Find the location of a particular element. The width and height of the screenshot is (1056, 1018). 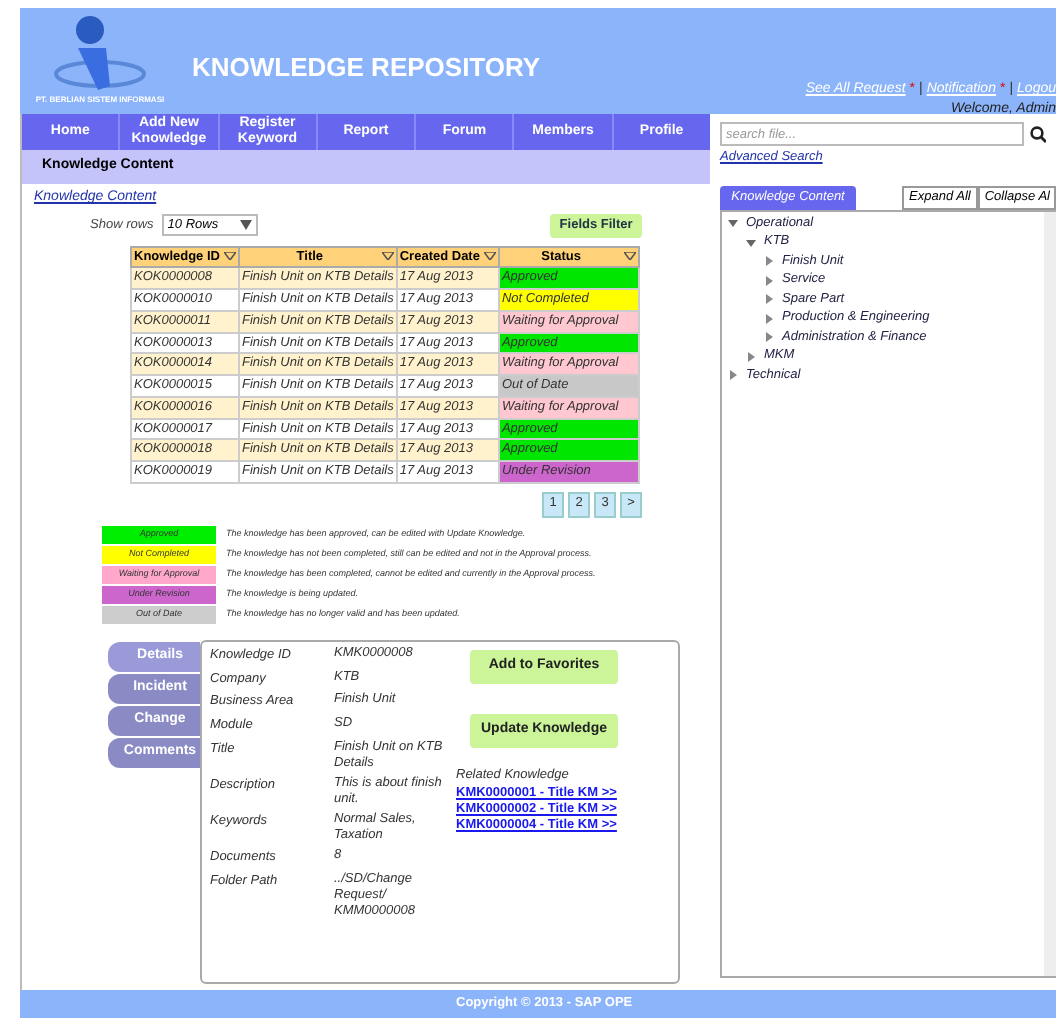

dropdown-arrow-icon is located at coordinates (245, 225).